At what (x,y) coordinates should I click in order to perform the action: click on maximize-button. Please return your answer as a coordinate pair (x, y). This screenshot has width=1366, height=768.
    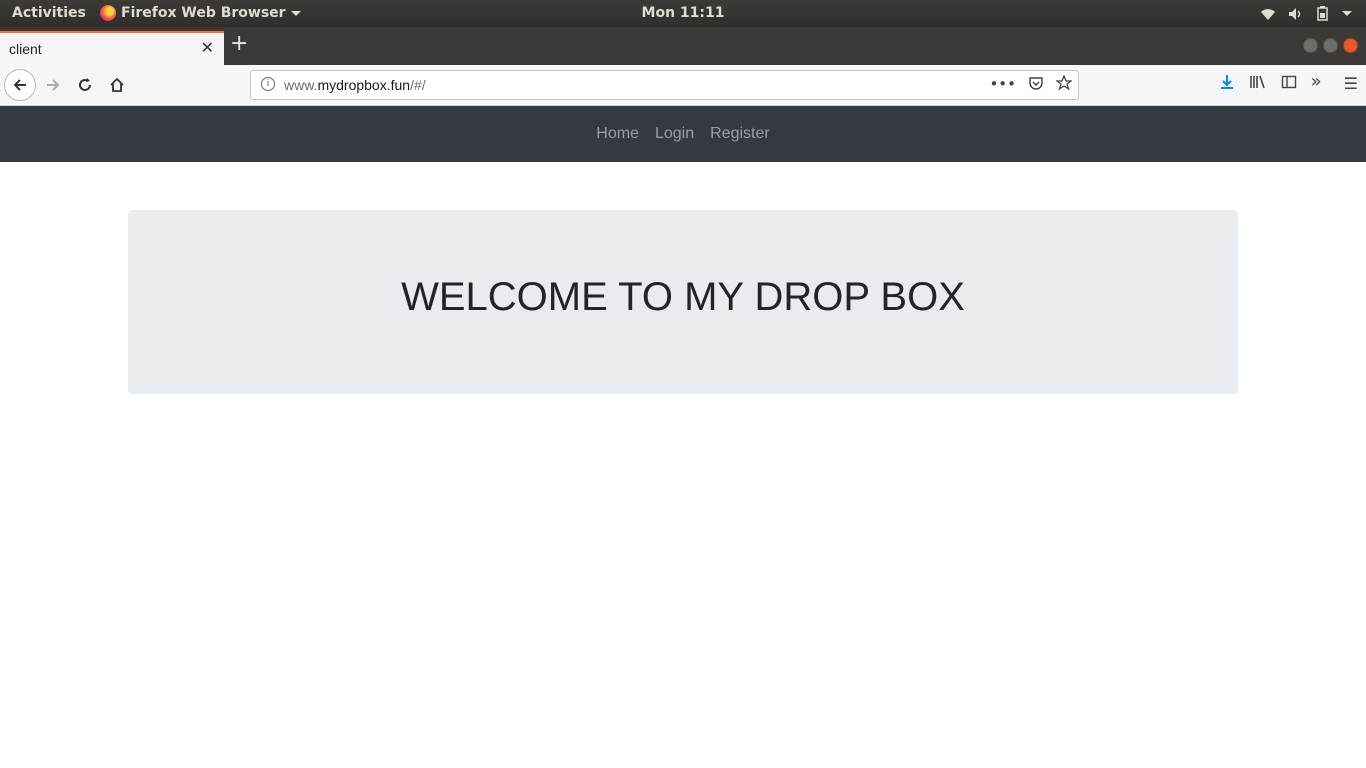
    Looking at the image, I should click on (1330, 45).